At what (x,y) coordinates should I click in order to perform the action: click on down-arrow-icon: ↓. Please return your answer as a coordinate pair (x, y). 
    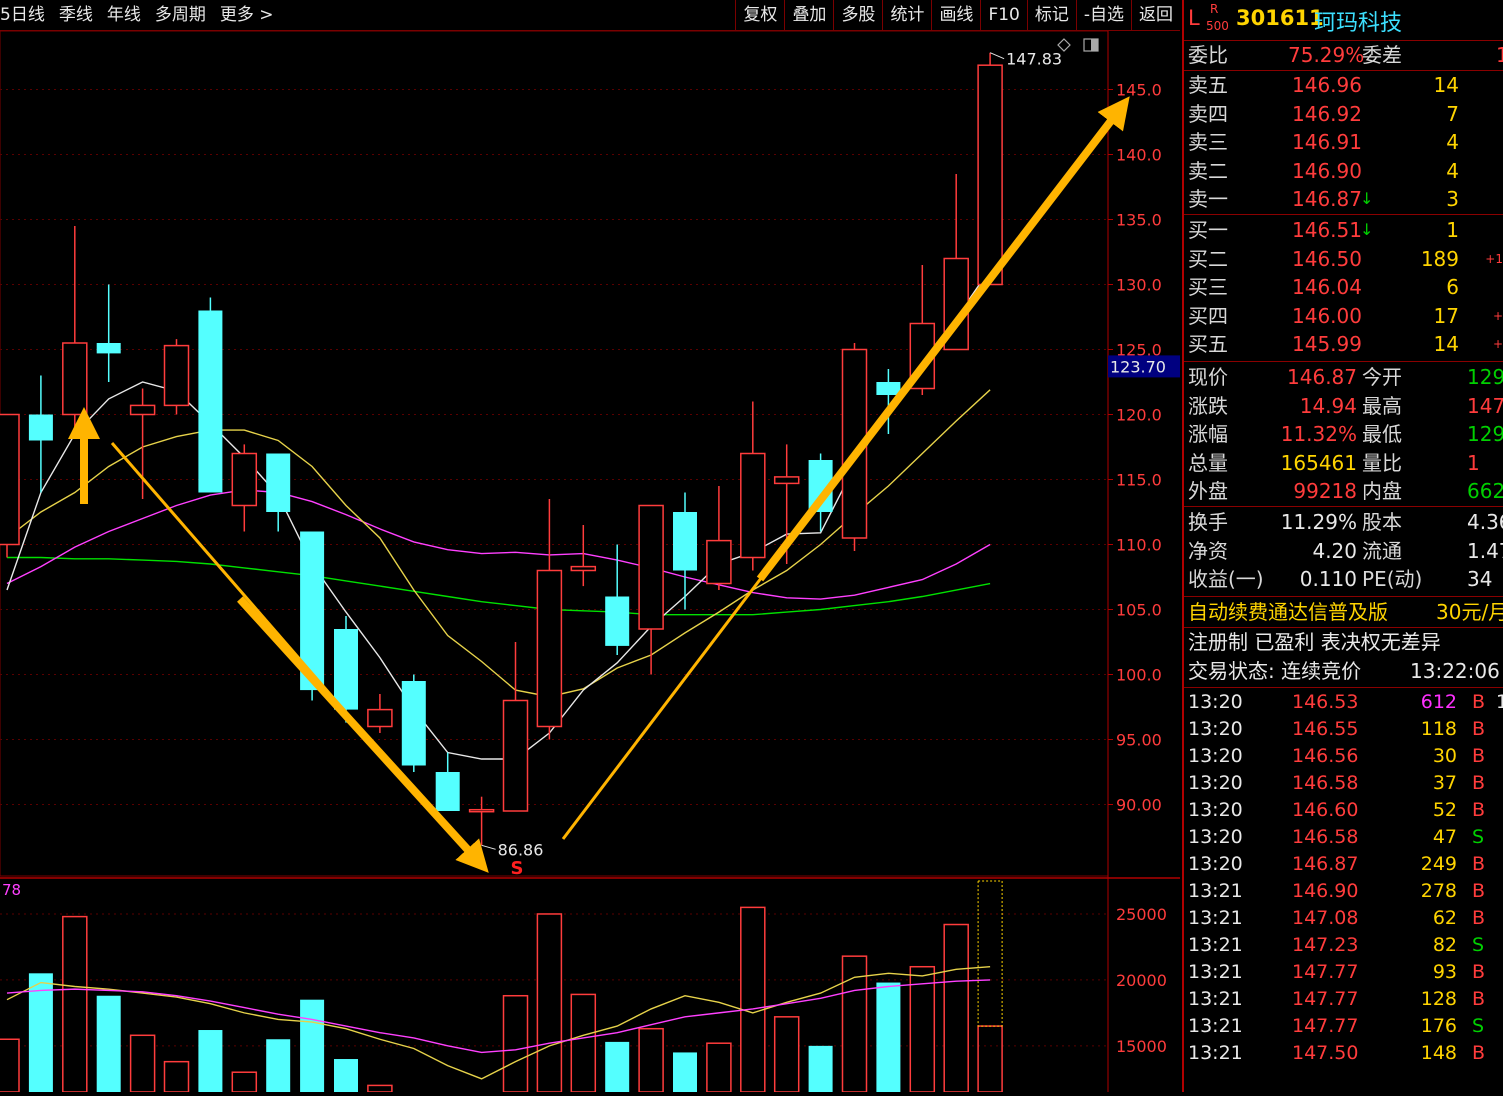
    Looking at the image, I should click on (1367, 199).